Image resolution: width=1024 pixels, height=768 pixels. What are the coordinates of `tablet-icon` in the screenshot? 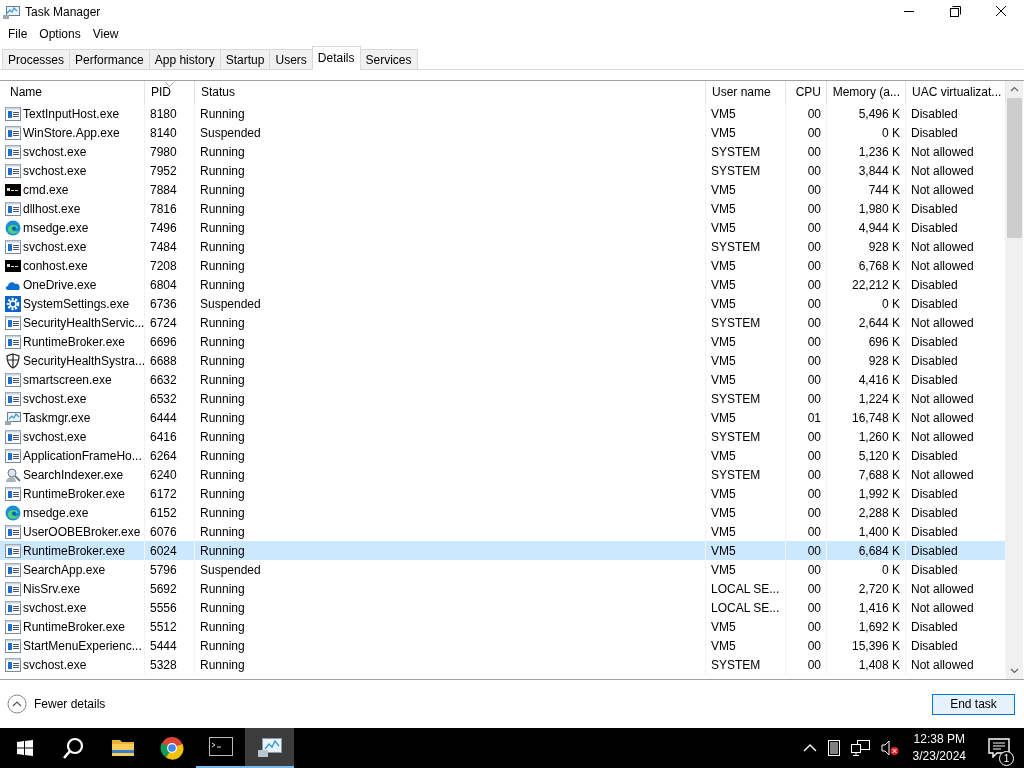 It's located at (833, 748).